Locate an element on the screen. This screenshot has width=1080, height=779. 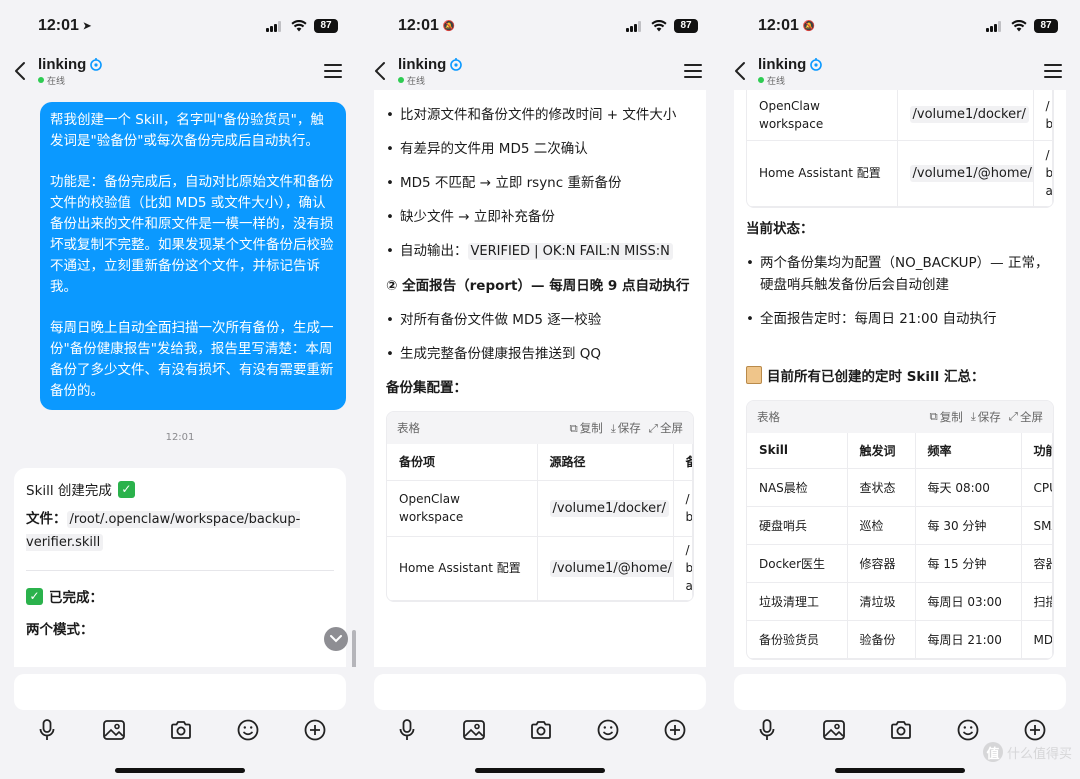
list-item: • 比对源文件和备份文件的修改时间 + 文件大小 is located at coordinates (531, 115).